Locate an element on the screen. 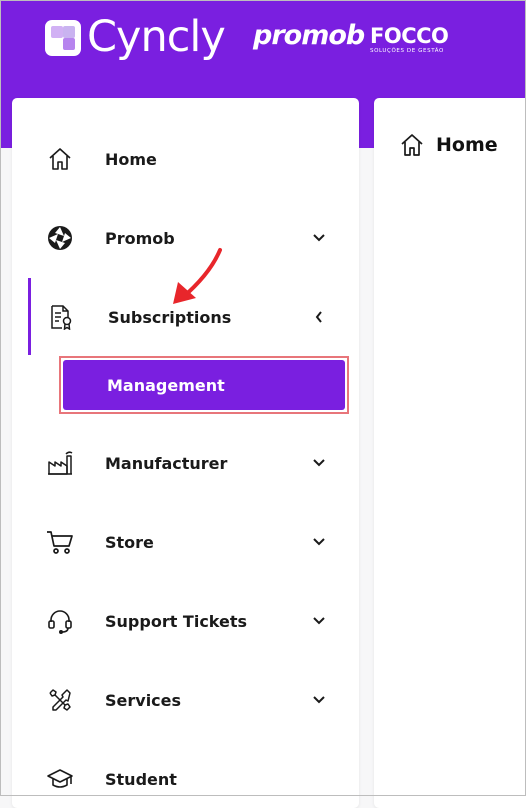 The height and width of the screenshot is (808, 526). chevron-left-icon is located at coordinates (319, 317).